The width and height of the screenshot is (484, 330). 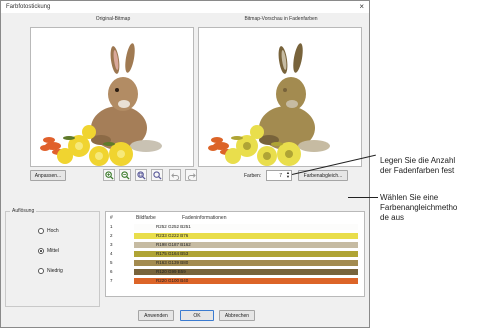 What do you see at coordinates (109, 175) in the screenshot?
I see `zoom-in-icon` at bounding box center [109, 175].